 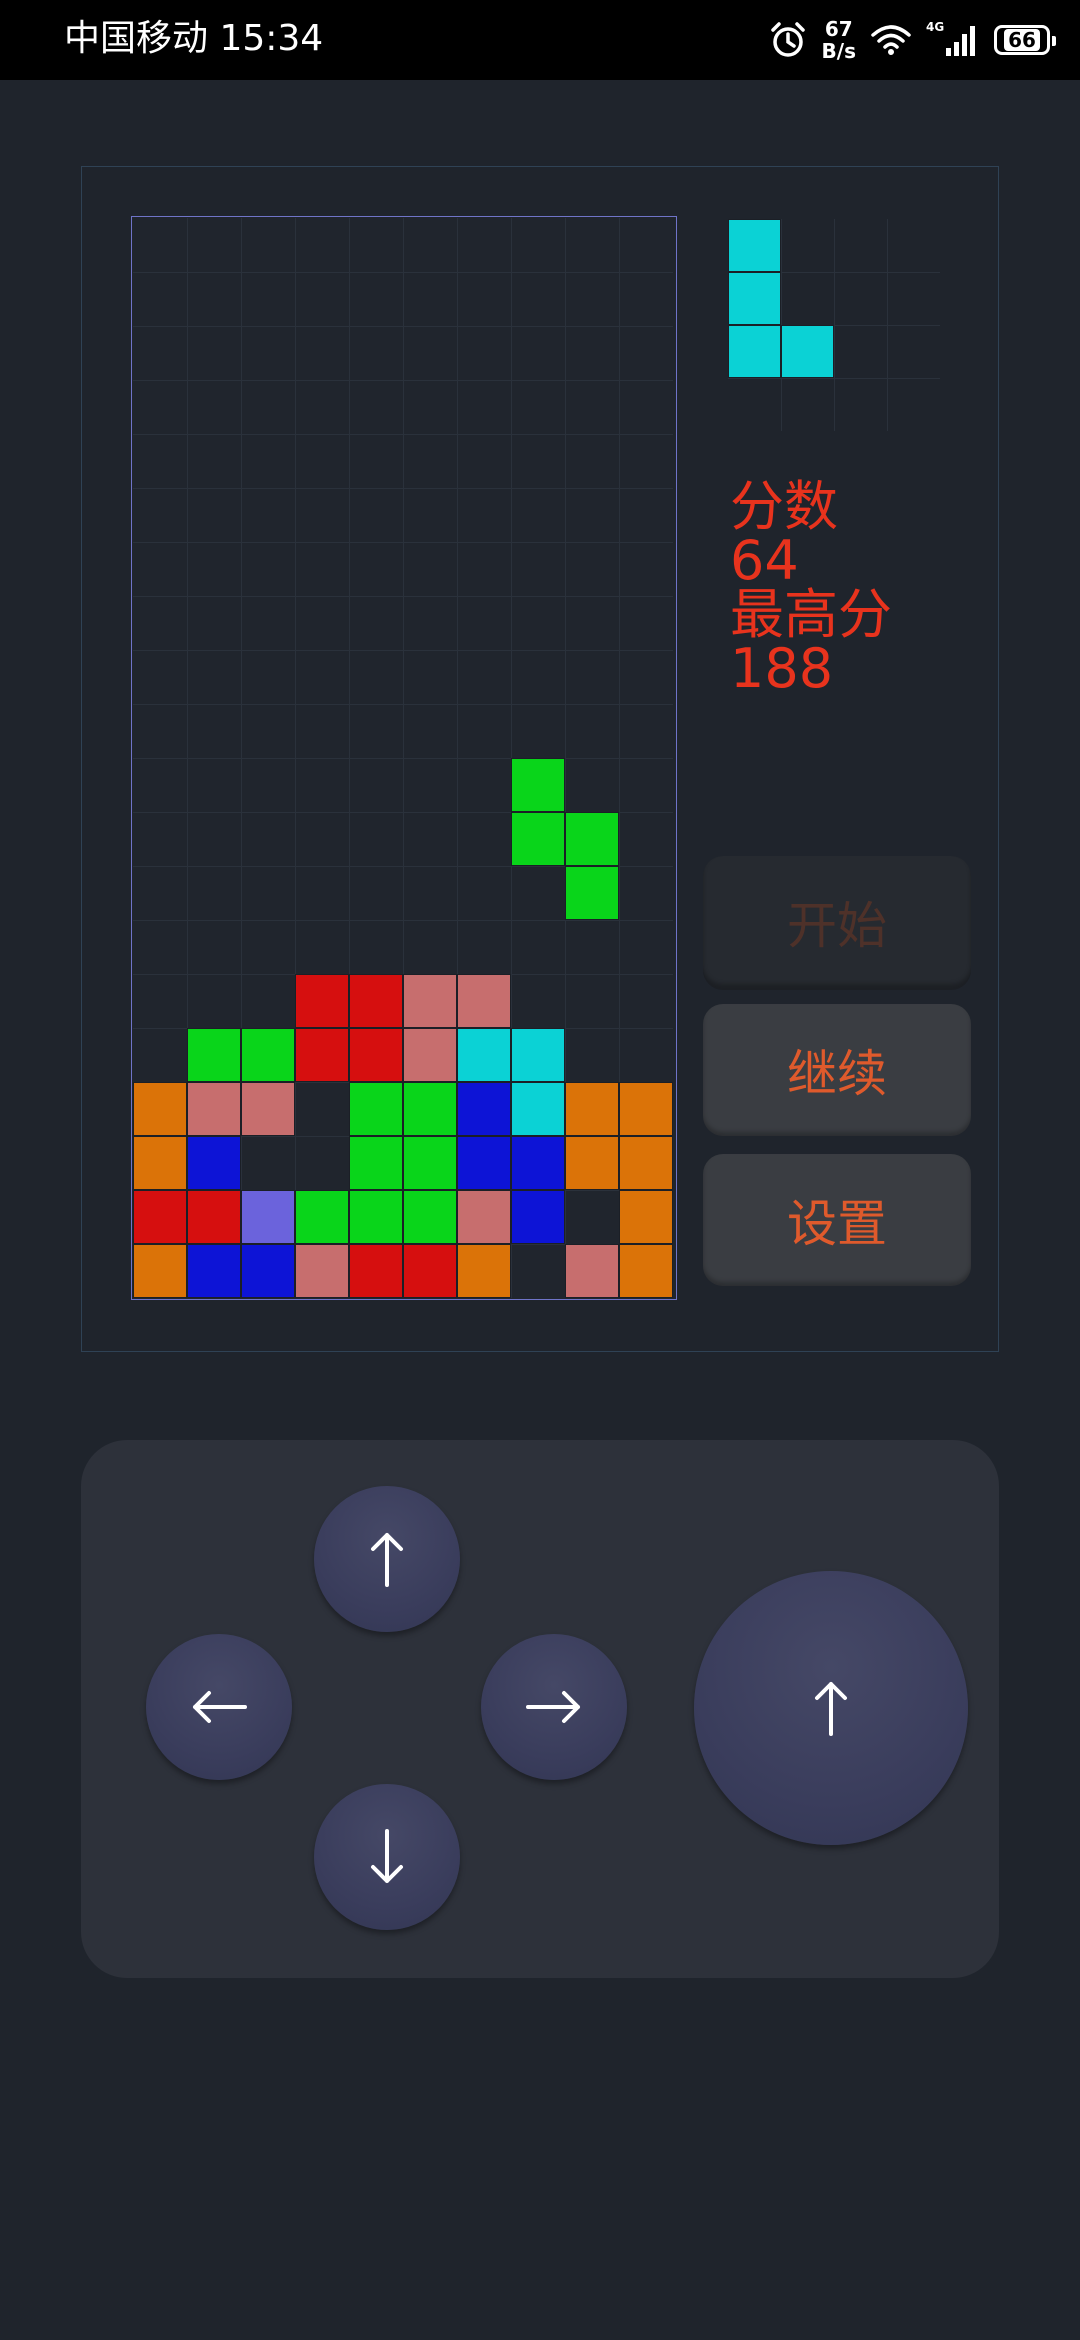 I want to click on rotate-button, so click(x=831, y=1708).